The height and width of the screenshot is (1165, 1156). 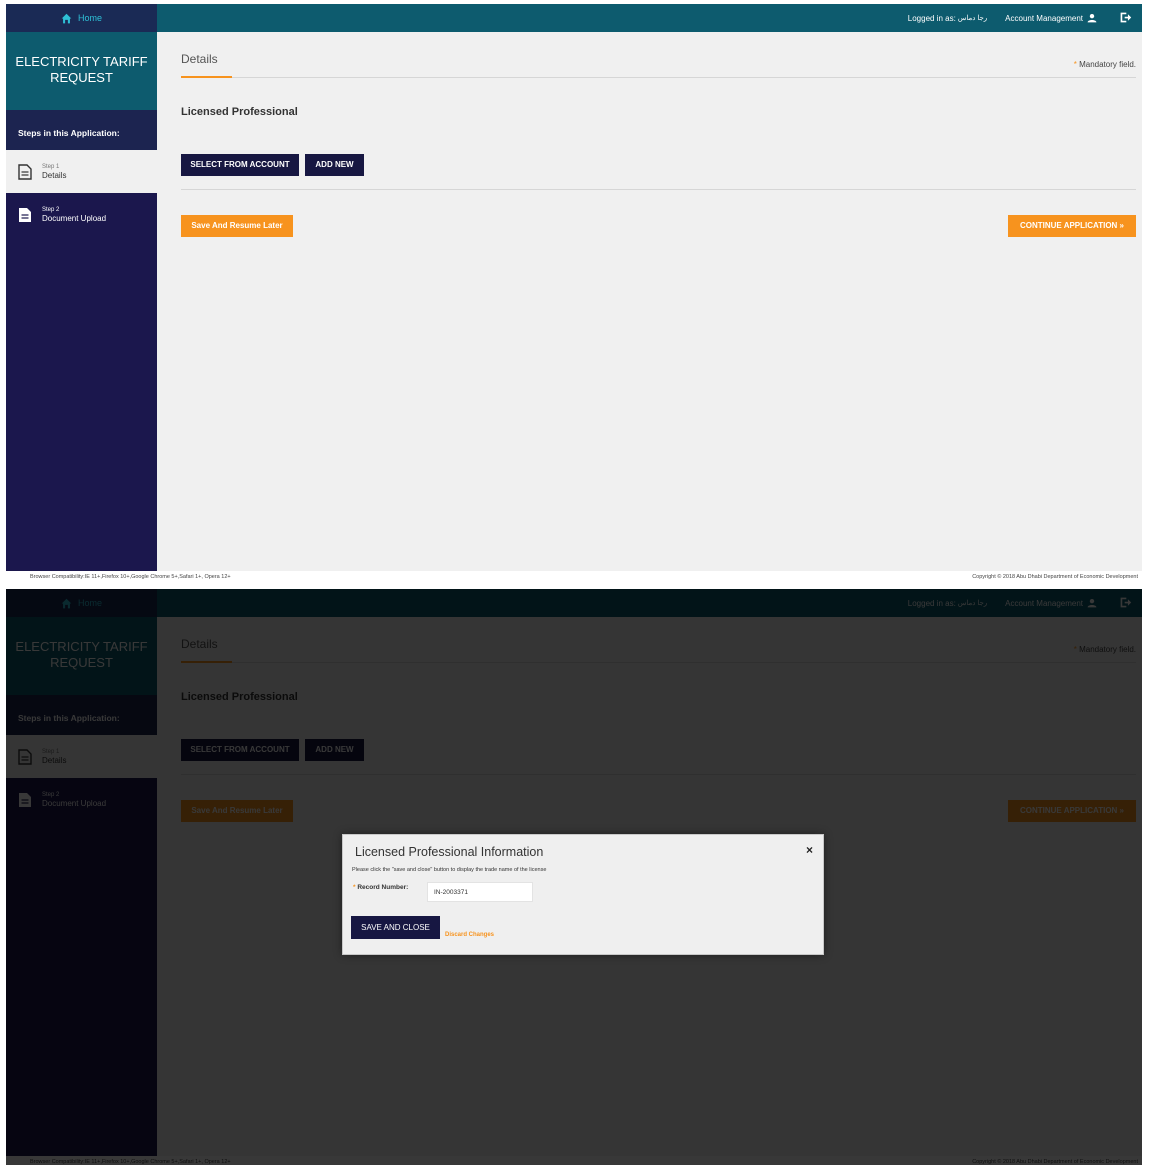 I want to click on step-text: Step 1 Details, so click(x=54, y=172).